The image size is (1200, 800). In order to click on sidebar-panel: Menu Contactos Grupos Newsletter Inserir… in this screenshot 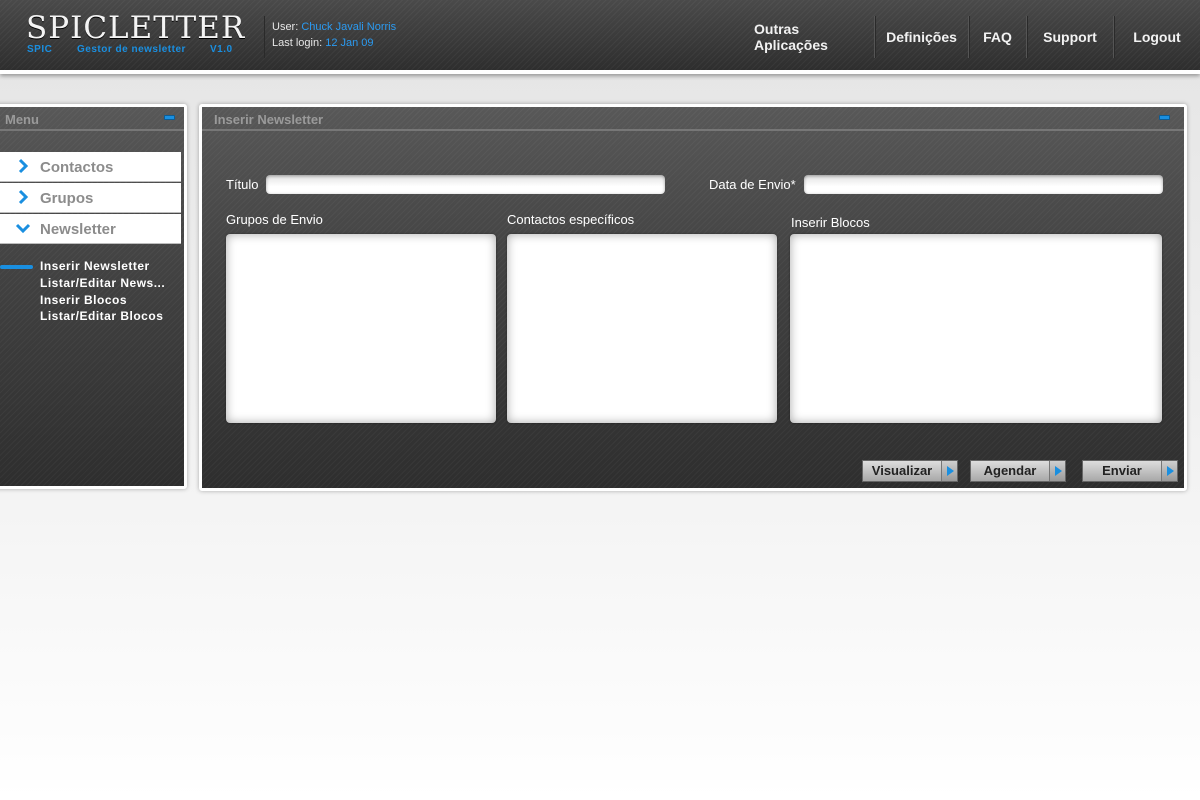, I will do `click(93, 296)`.